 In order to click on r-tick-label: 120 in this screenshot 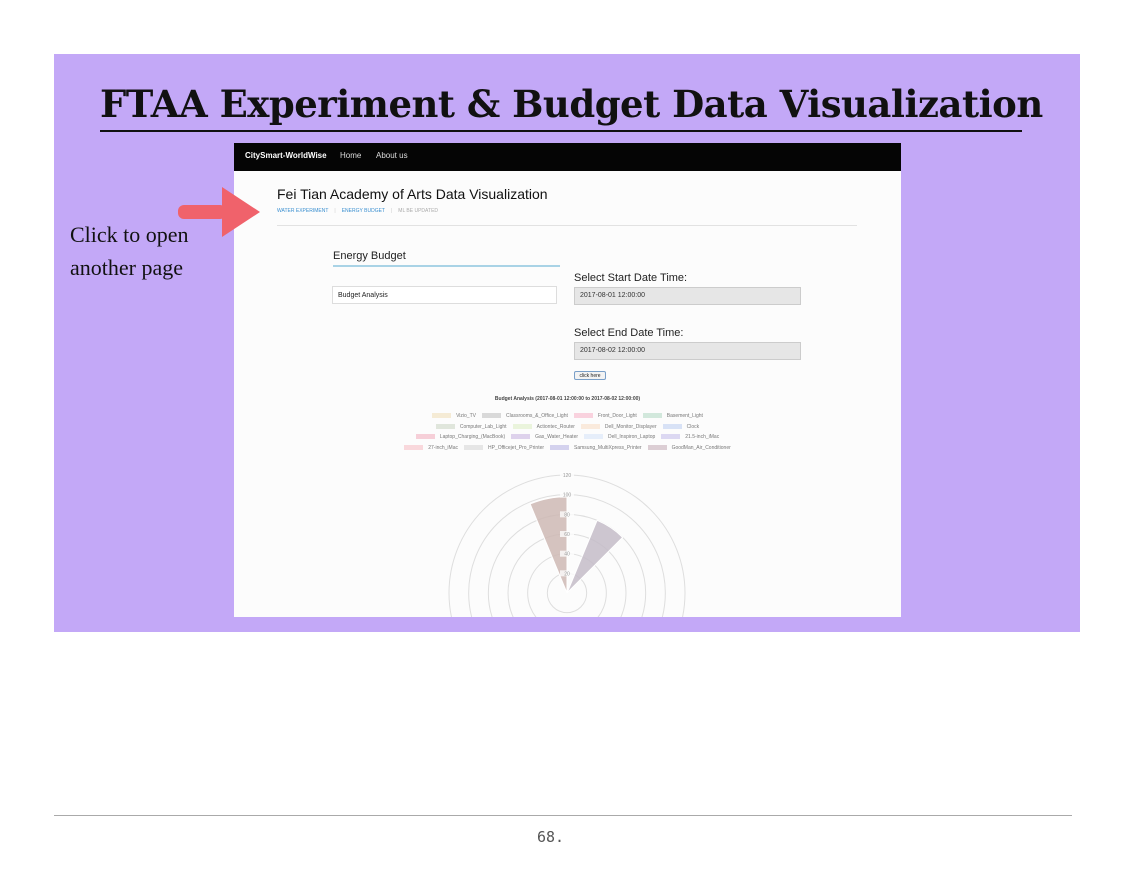, I will do `click(567, 476)`.